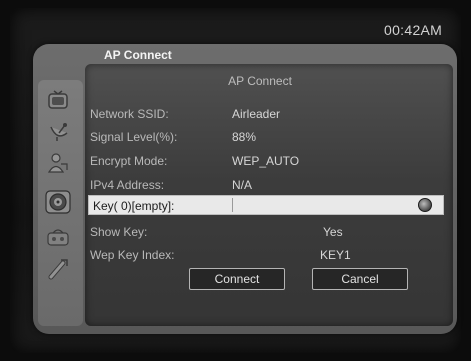  I want to click on ipv4-address-value: N/A, so click(242, 185).